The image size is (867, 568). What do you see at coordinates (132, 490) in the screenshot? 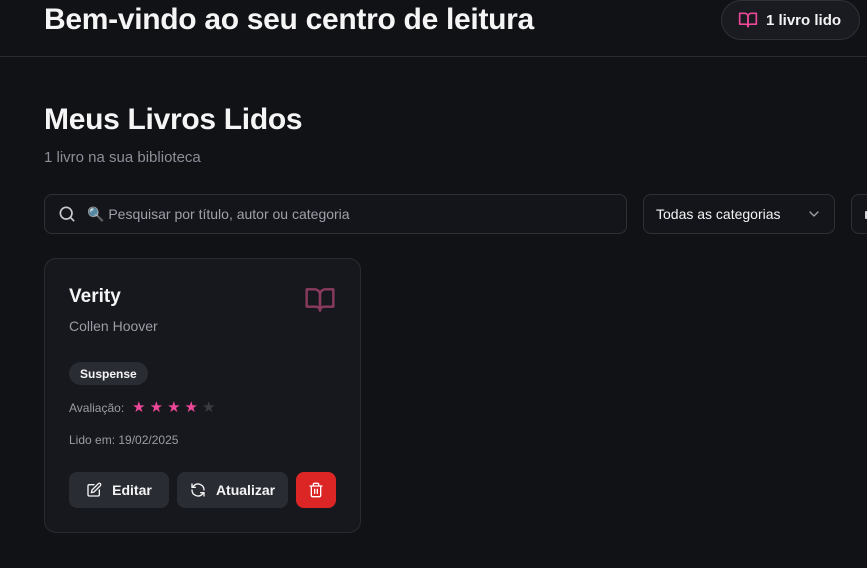
I see `edit-button-label: Editar` at bounding box center [132, 490].